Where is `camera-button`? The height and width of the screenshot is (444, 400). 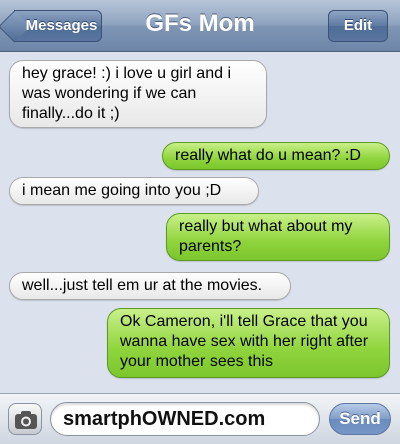
camera-button is located at coordinates (25, 419).